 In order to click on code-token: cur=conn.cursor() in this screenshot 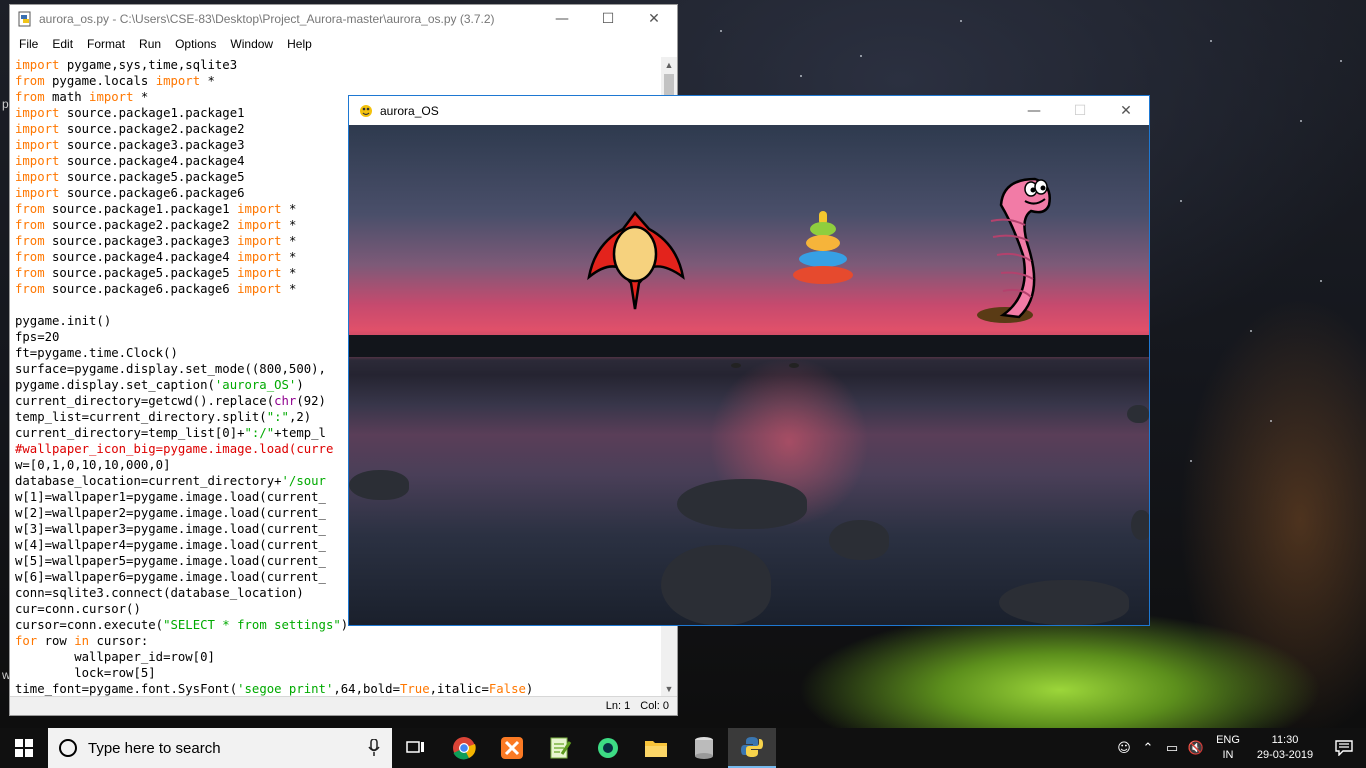, I will do `click(78, 609)`.